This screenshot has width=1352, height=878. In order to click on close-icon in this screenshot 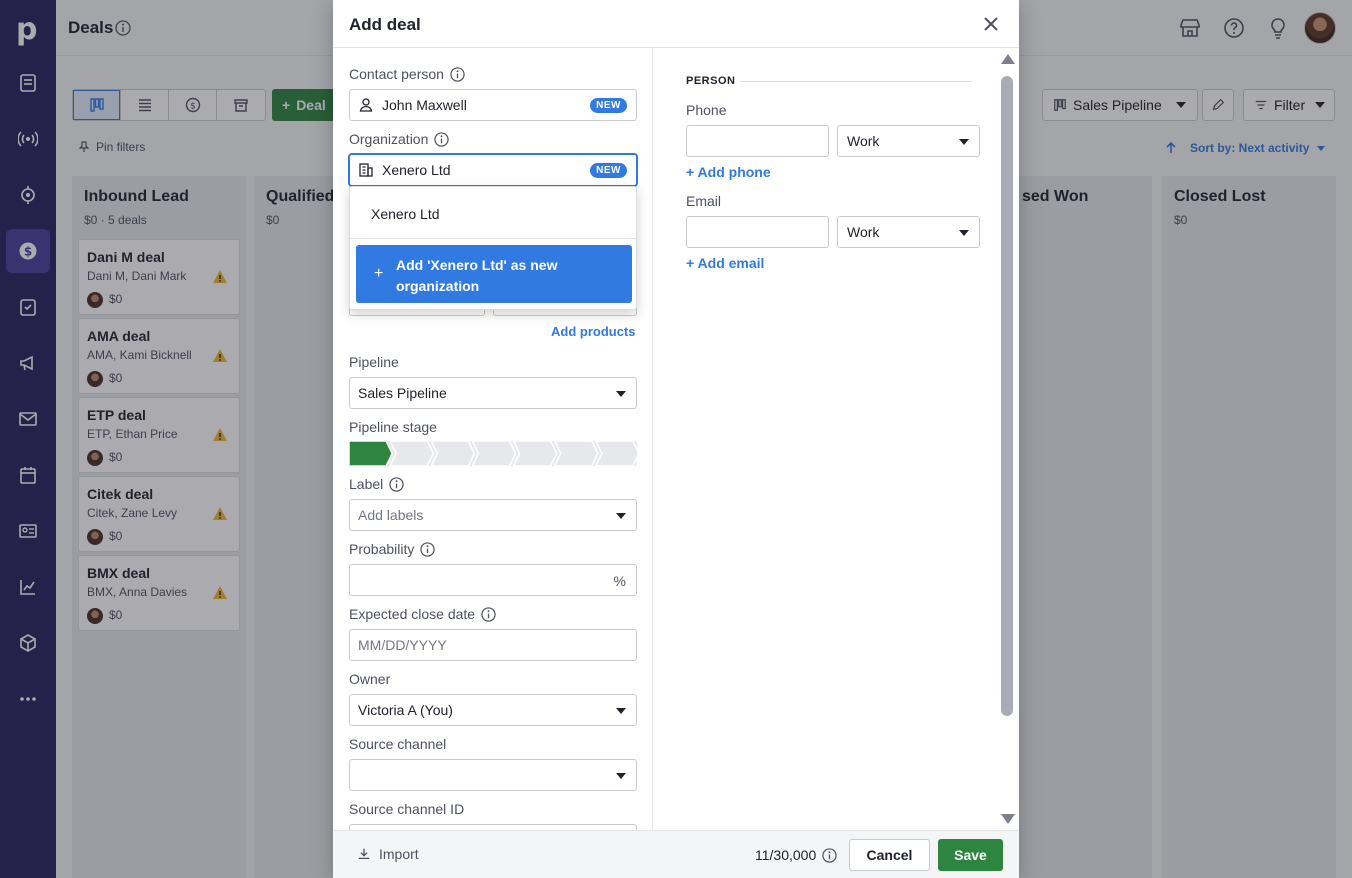, I will do `click(991, 24)`.